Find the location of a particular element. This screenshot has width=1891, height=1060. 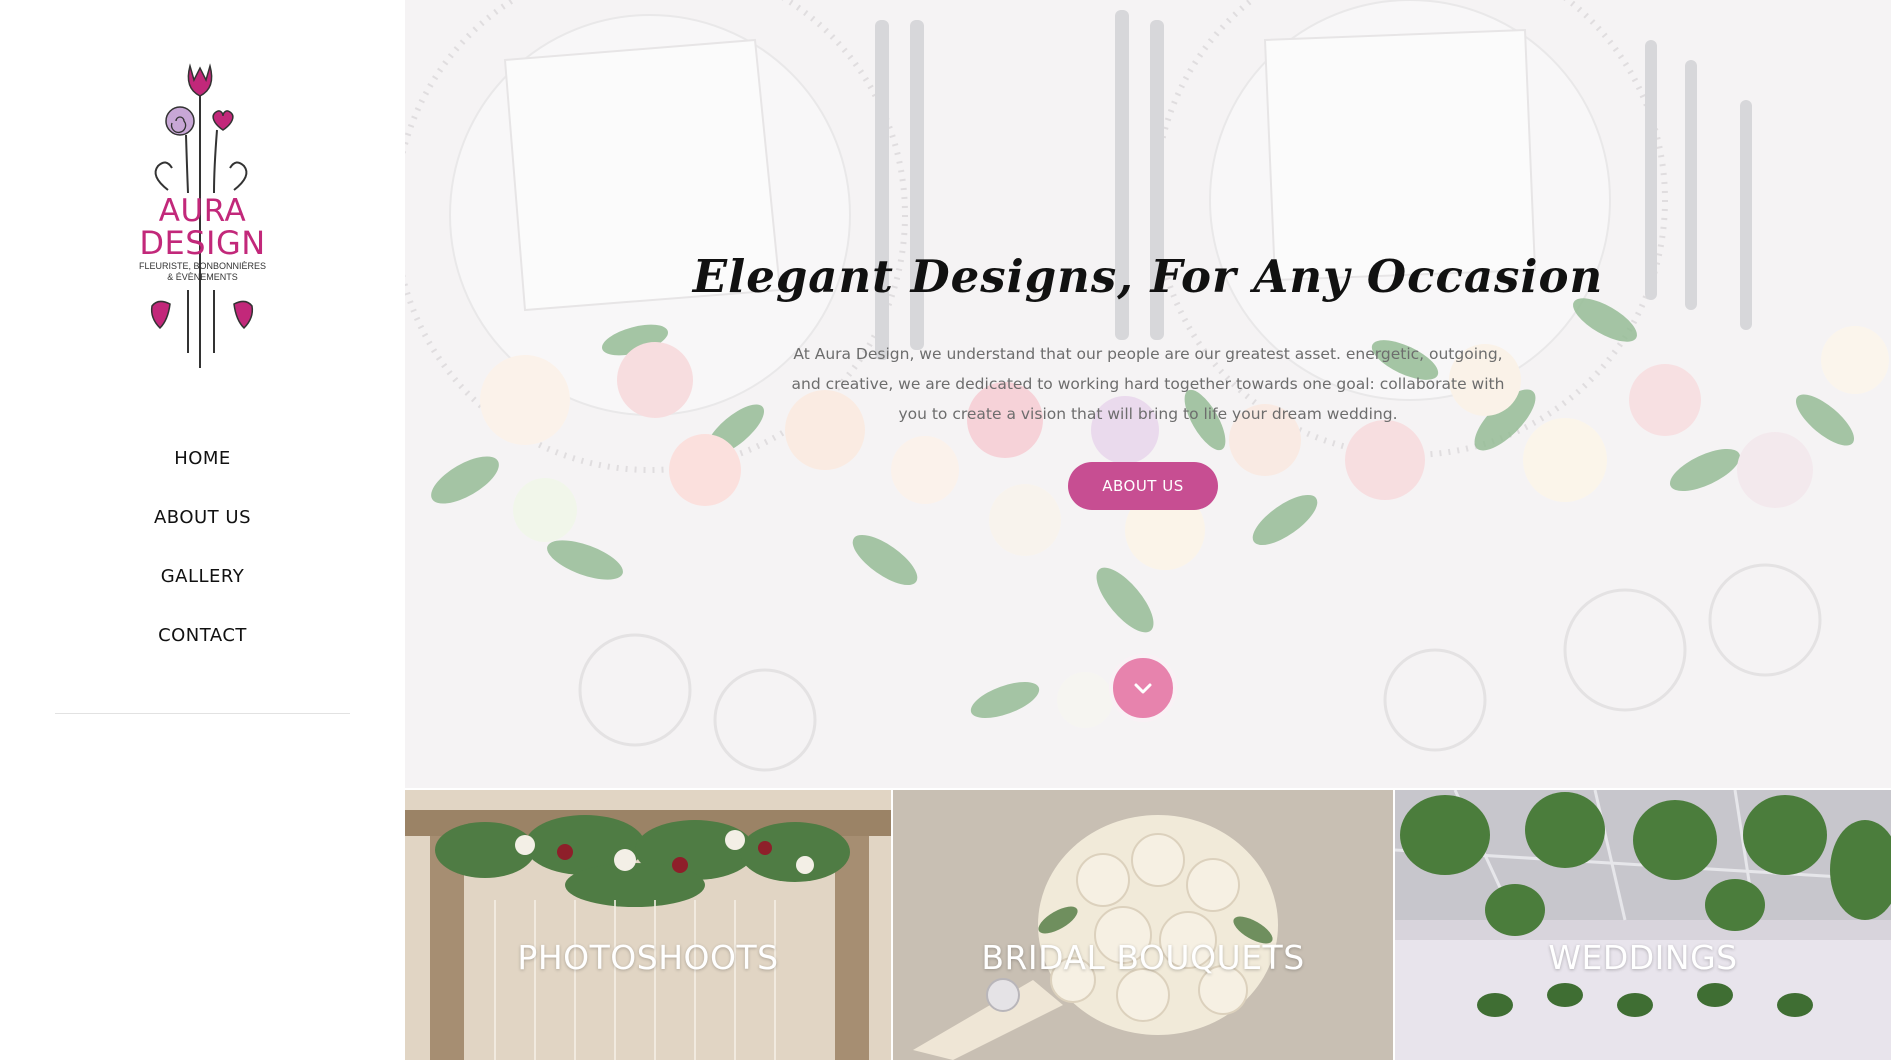

photoshoot-arch-photo is located at coordinates (648, 925).